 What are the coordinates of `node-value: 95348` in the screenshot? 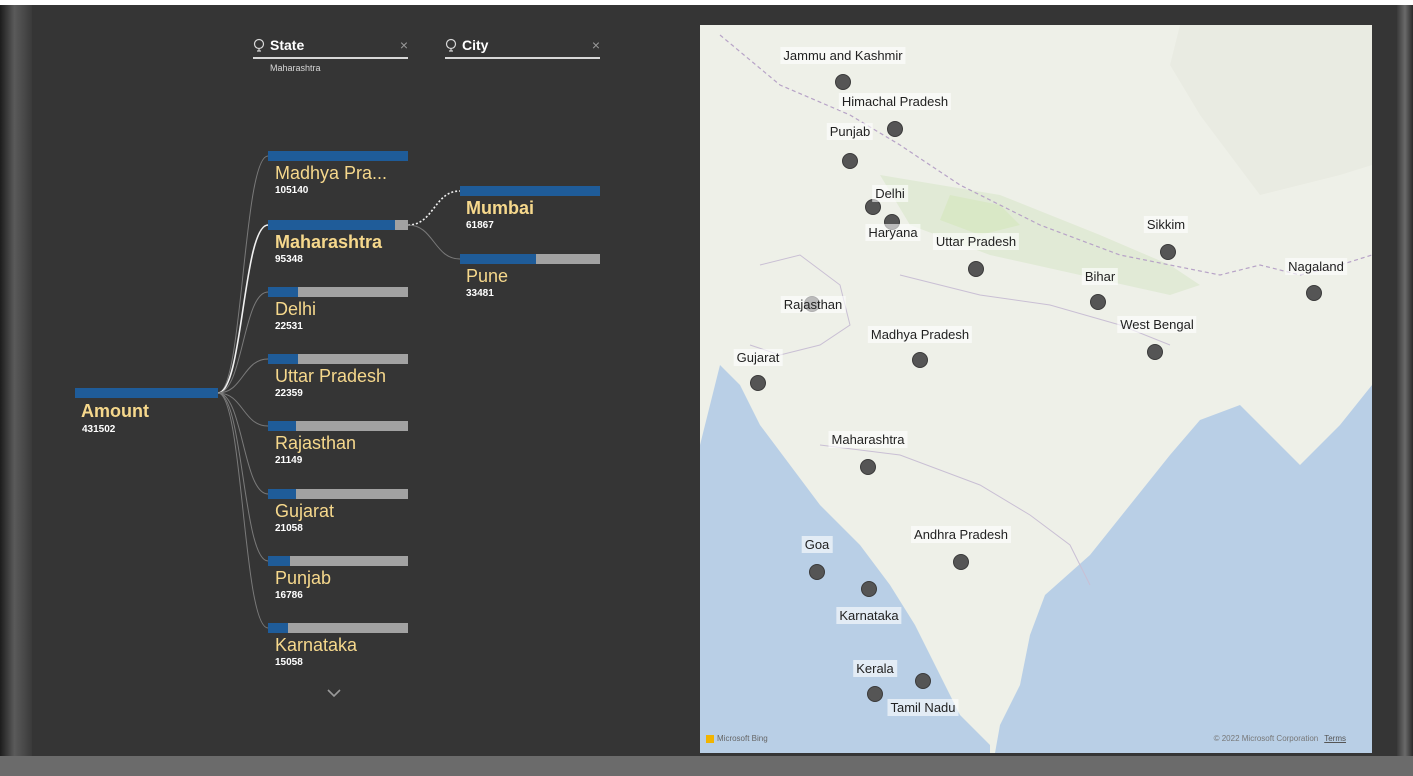 It's located at (289, 259).